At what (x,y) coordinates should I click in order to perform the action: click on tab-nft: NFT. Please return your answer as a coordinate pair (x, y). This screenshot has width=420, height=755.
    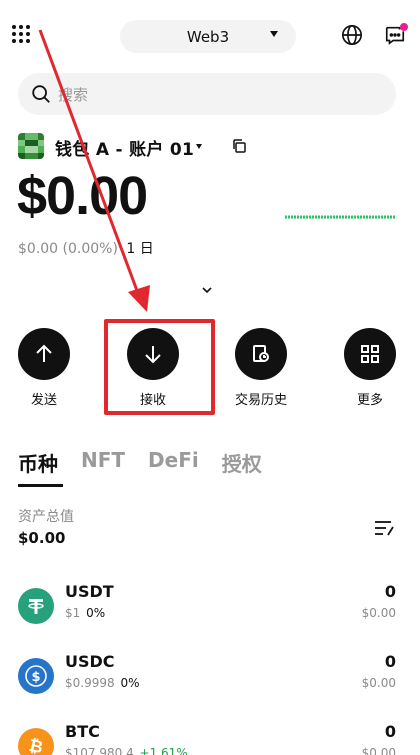
    Looking at the image, I should click on (103, 462).